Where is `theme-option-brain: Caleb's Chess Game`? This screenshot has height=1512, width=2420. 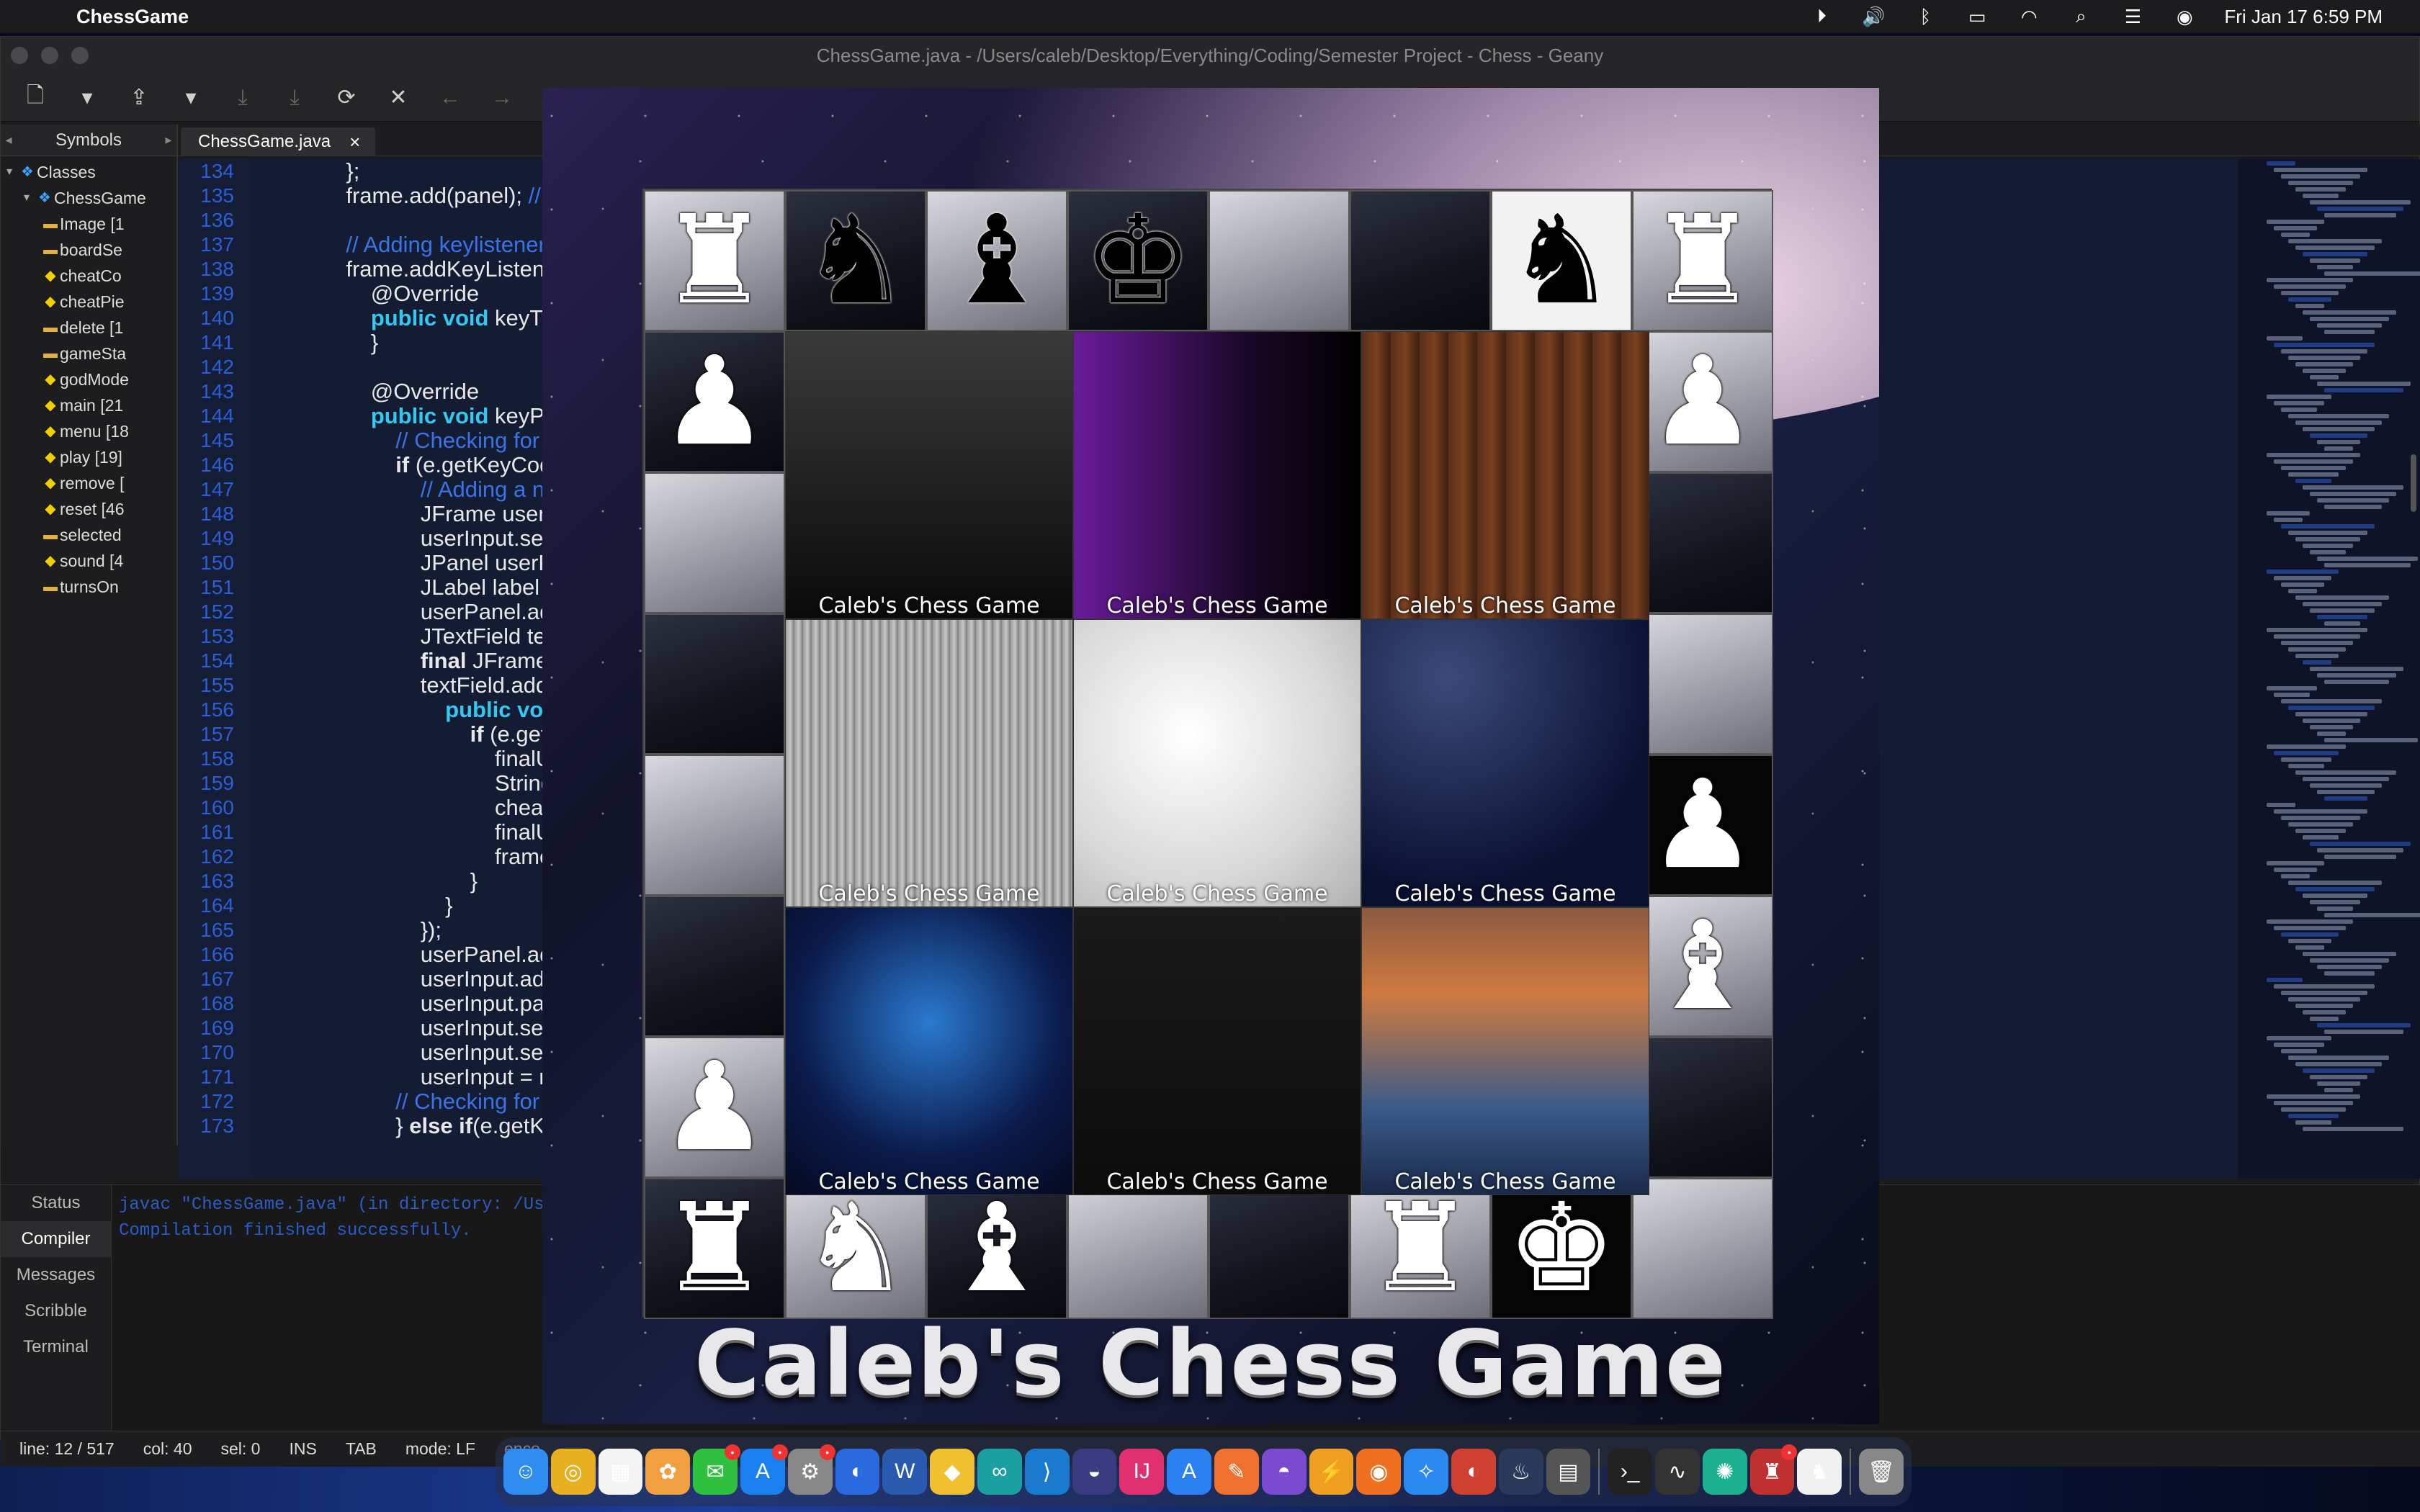 theme-option-brain: Caleb's Chess Game is located at coordinates (929, 1051).